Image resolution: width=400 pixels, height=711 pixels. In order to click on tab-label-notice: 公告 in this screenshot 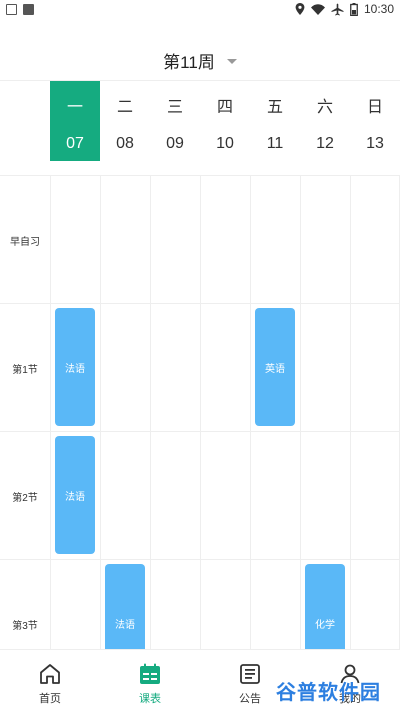, I will do `click(250, 699)`.